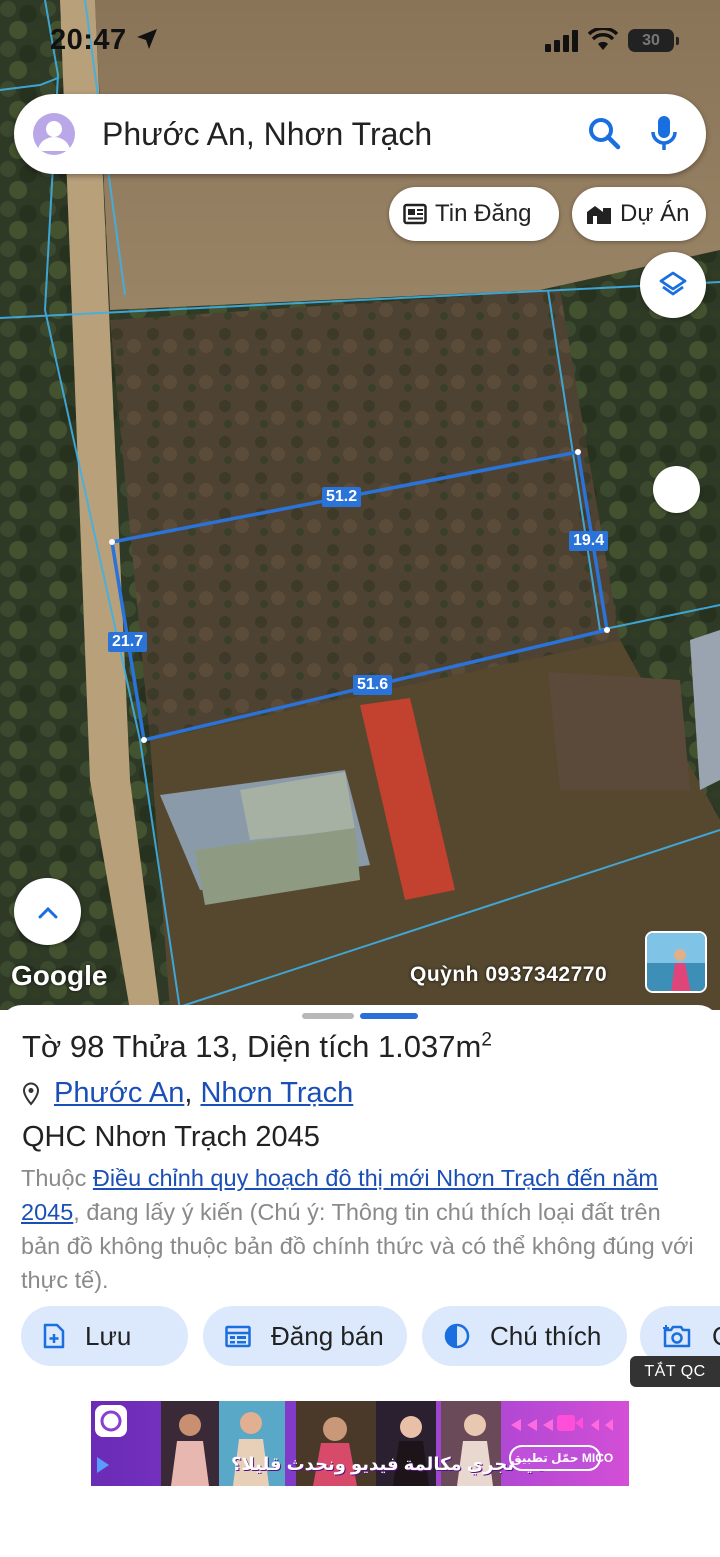 The image size is (720, 1557). I want to click on search-bar: Phước An, Nhơn Trạch, so click(360, 134).